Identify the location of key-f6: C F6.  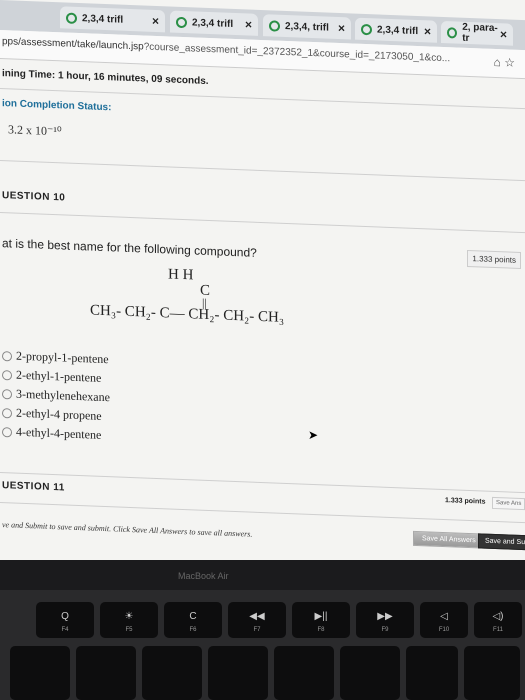
(193, 620).